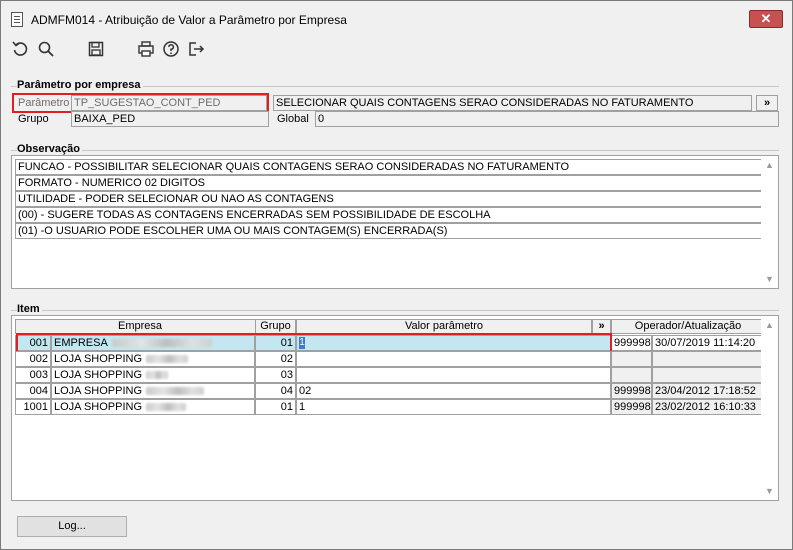  Describe the element at coordinates (49, 149) in the screenshot. I see `observacao-section-title: Observação` at that location.